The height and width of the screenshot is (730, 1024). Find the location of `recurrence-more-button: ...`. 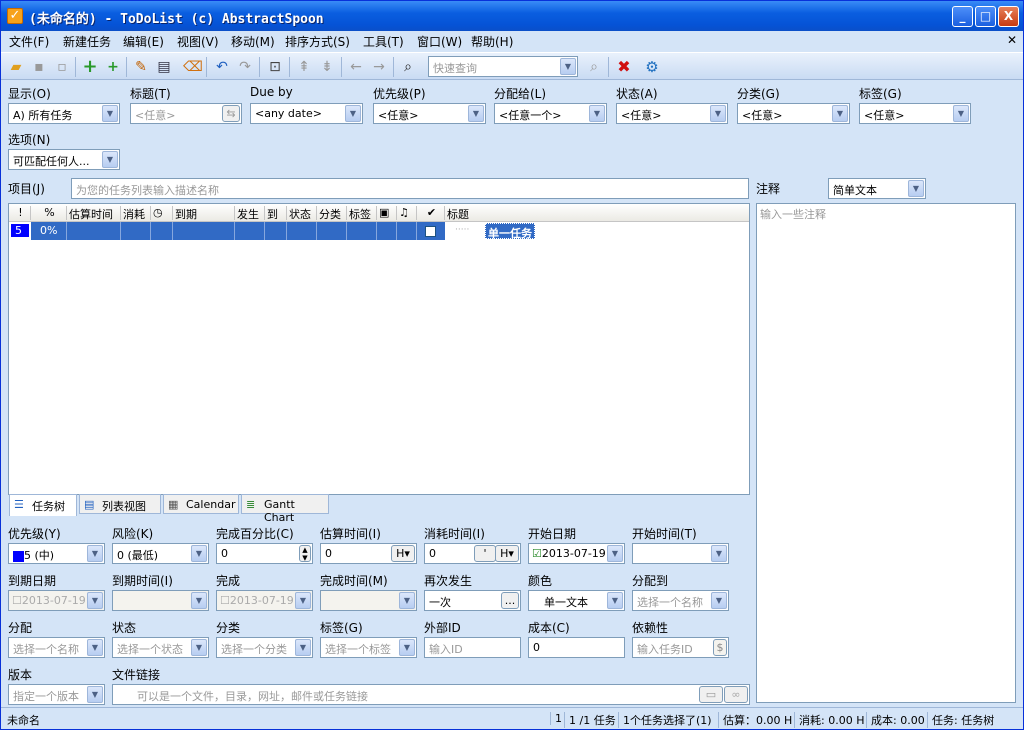

recurrence-more-button: ... is located at coordinates (510, 600).